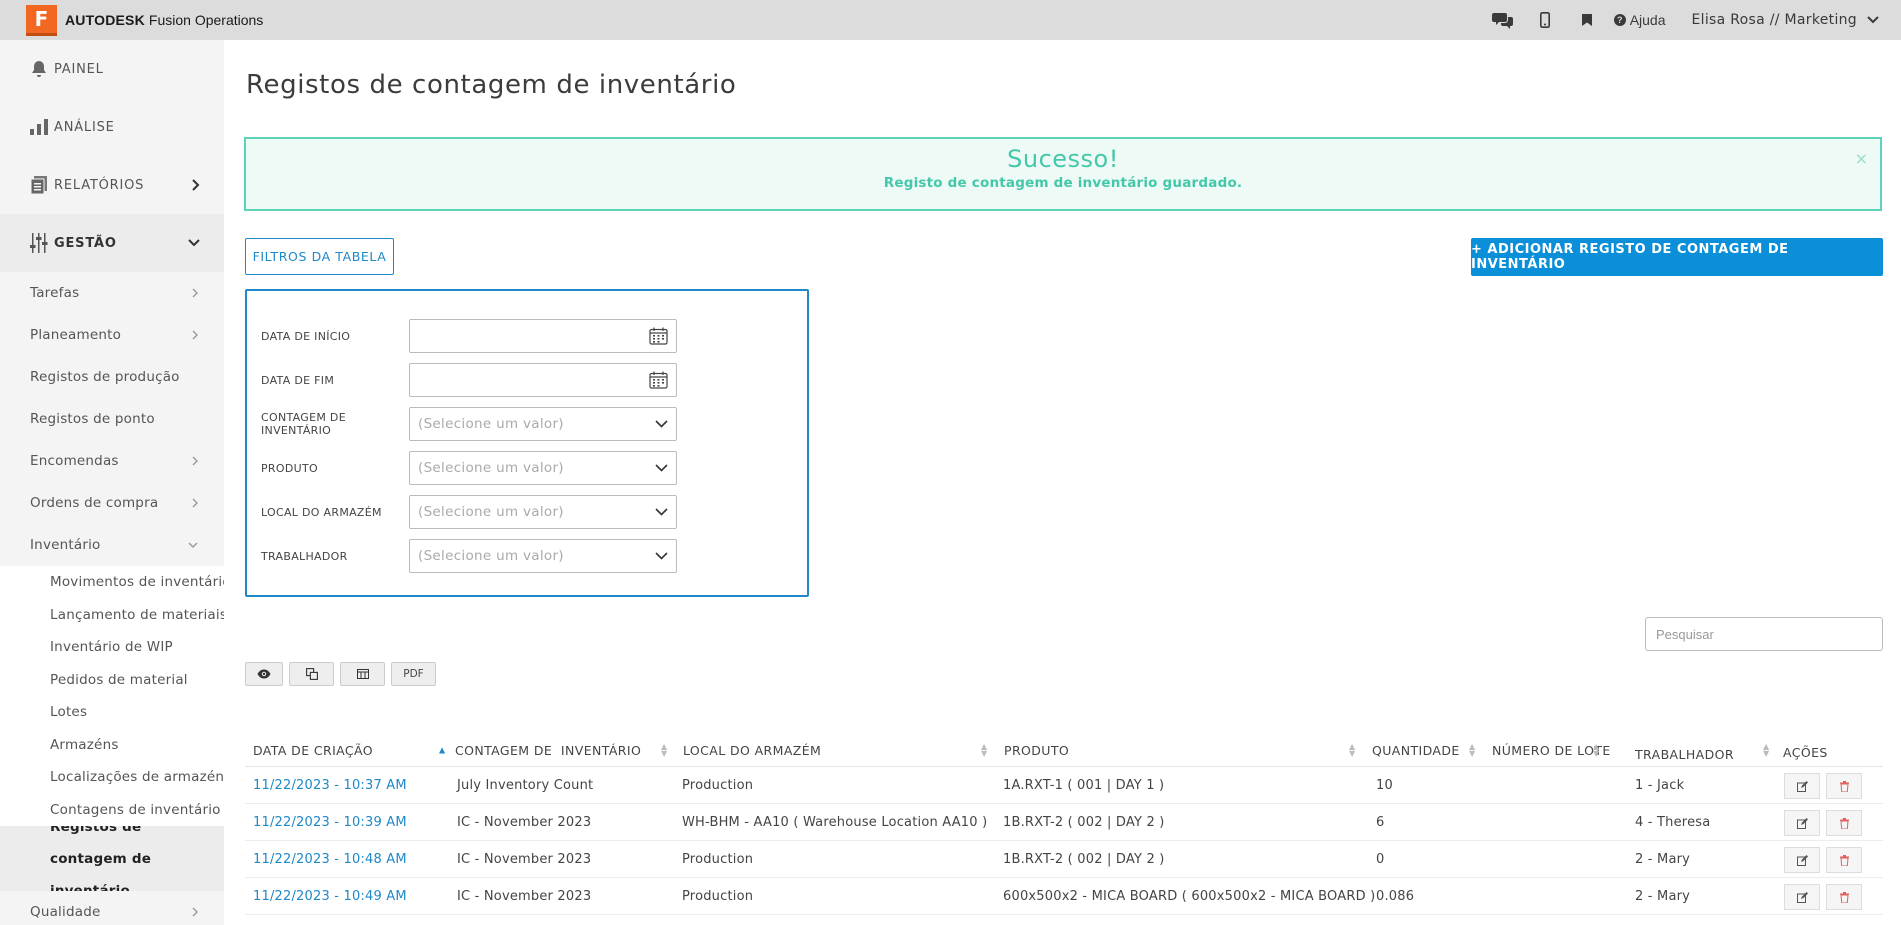 The width and height of the screenshot is (1901, 925). I want to click on end-date-input, so click(543, 380).